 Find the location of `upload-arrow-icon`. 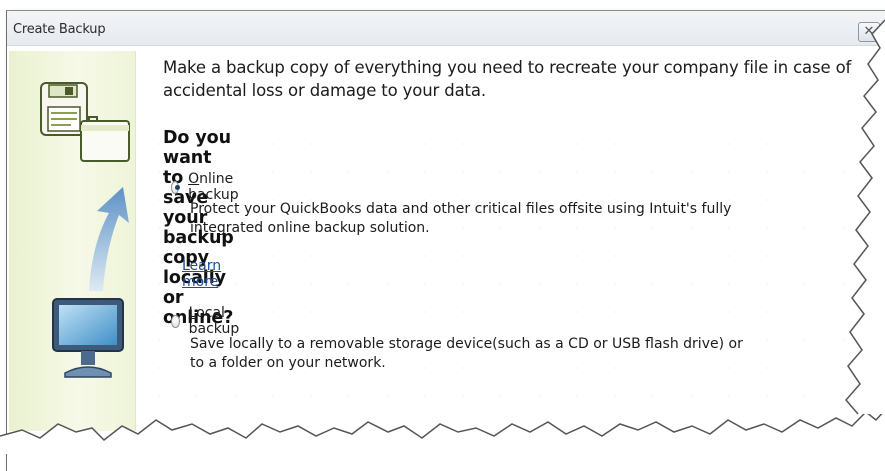

upload-arrow-icon is located at coordinates (109, 239).